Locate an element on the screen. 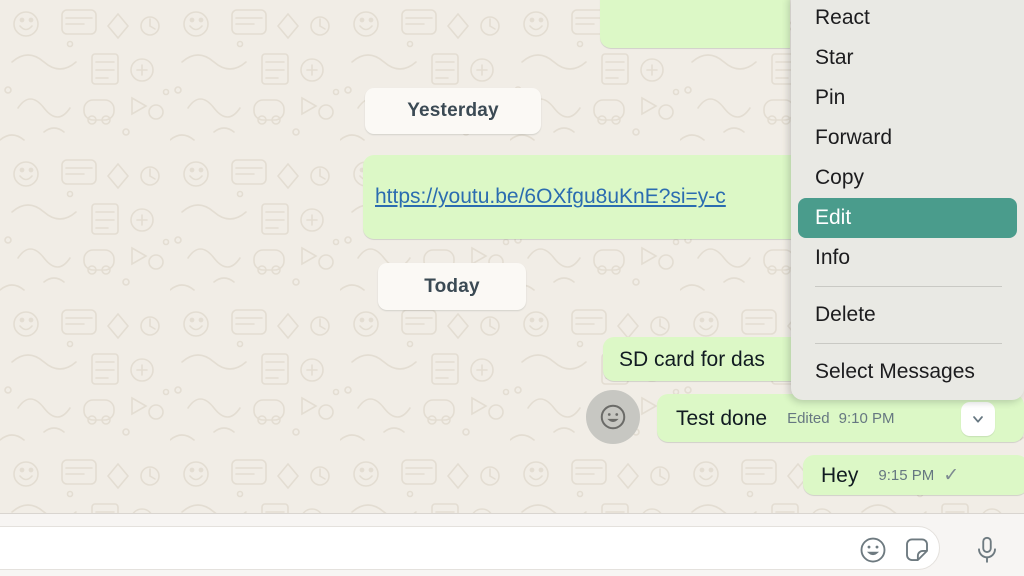  date-divider-yesterday: Yesterday is located at coordinates (453, 111).